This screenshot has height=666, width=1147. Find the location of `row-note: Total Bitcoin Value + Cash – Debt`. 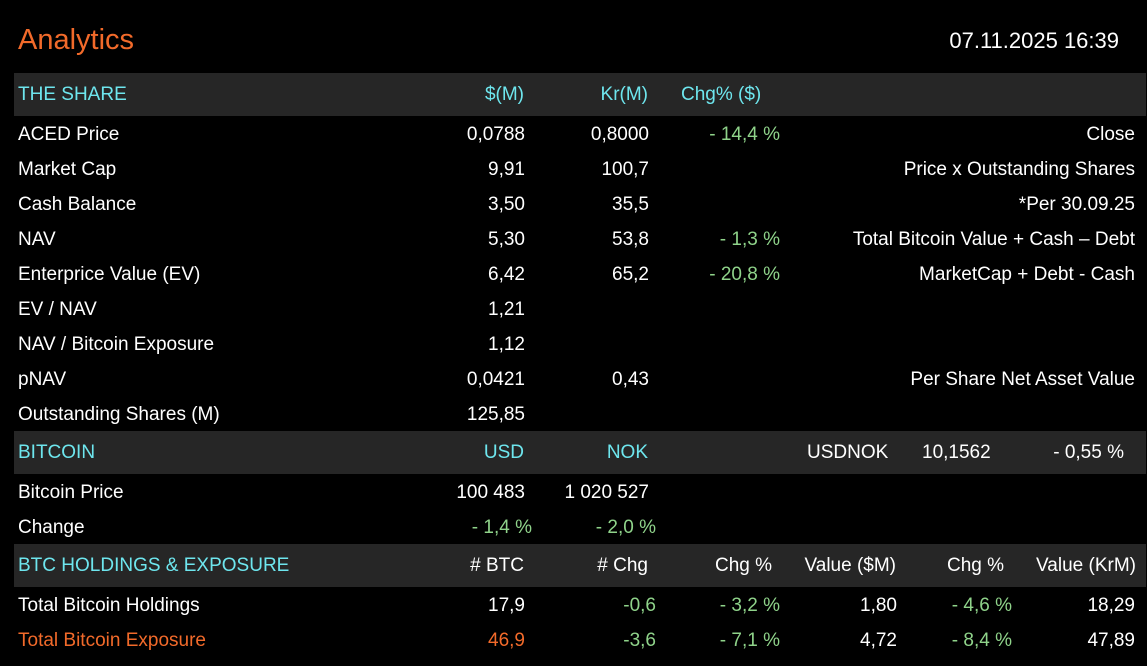

row-note: Total Bitcoin Value + Cash – Debt is located at coordinates (993, 239).